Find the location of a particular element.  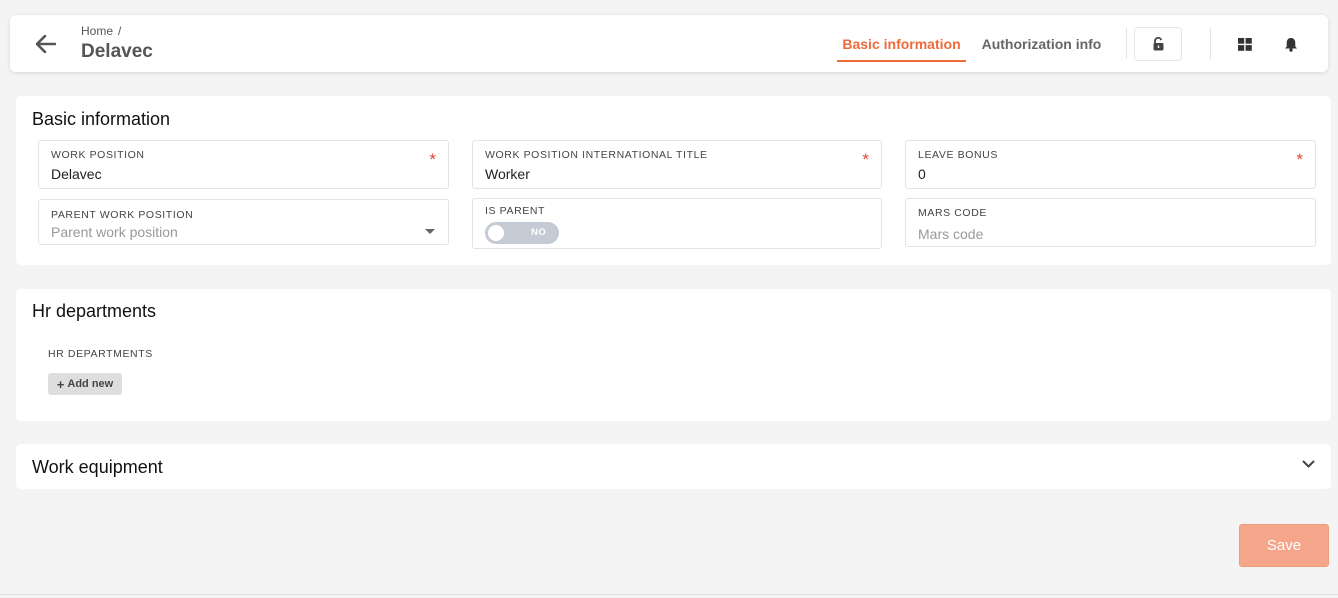

unlock-button is located at coordinates (1158, 44).